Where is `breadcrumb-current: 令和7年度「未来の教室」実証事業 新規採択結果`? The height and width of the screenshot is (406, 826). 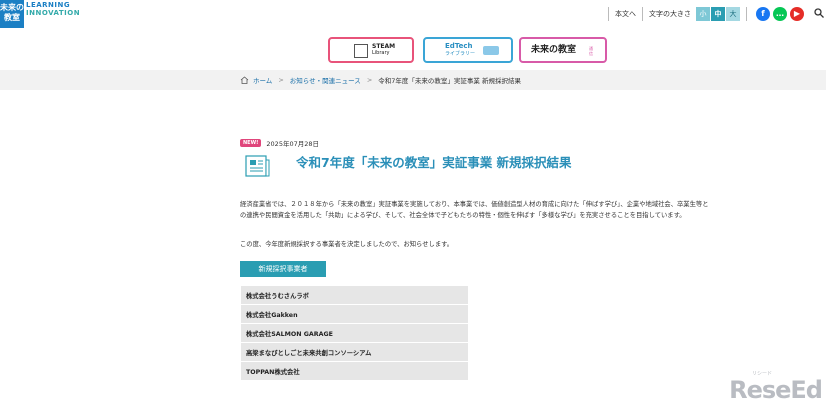
breadcrumb-current: 令和7年度「未来の教室」実証事業 新規採択結果 is located at coordinates (449, 81).